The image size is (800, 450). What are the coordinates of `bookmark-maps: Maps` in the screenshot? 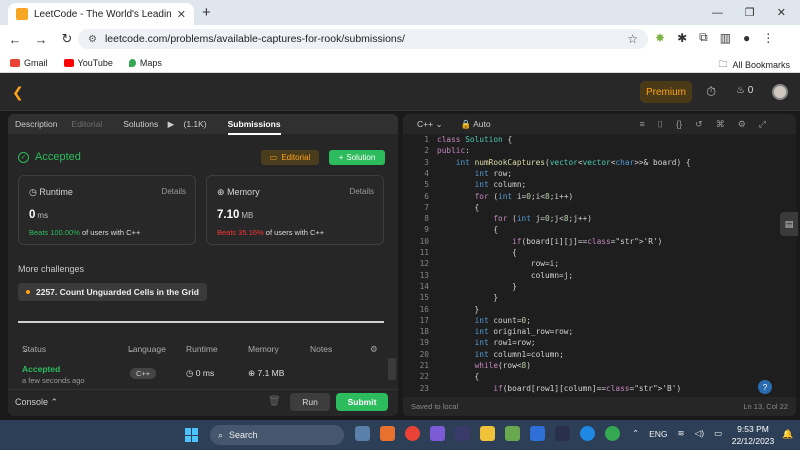 It's located at (145, 63).